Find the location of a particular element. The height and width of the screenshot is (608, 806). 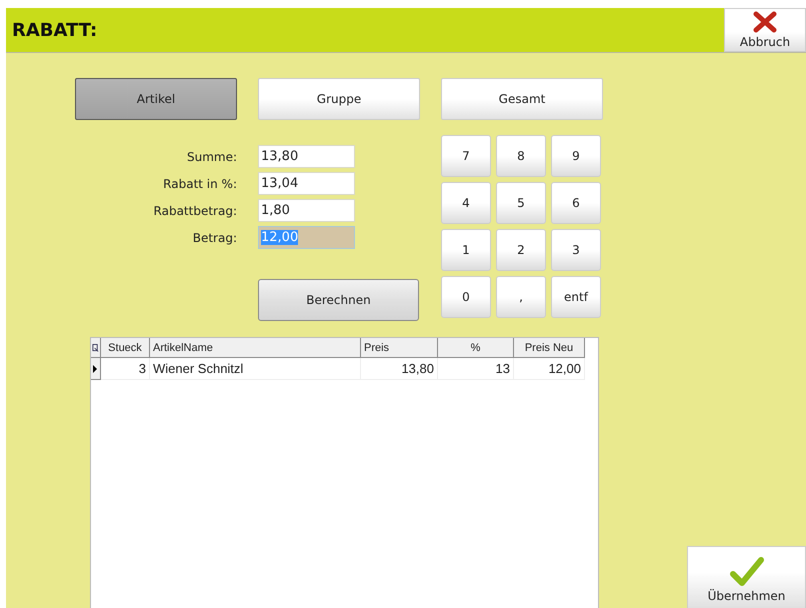

keypad-key: entf is located at coordinates (576, 297).